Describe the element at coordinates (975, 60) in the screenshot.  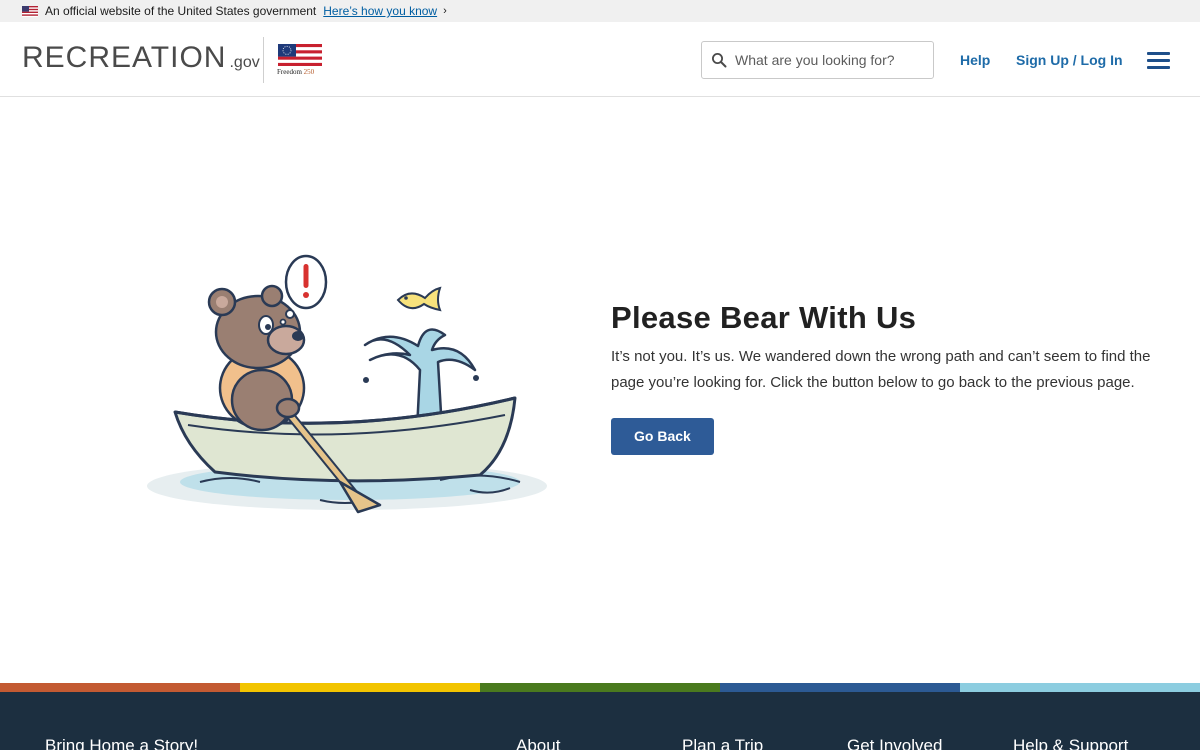
I see `help-link: Help` at that location.